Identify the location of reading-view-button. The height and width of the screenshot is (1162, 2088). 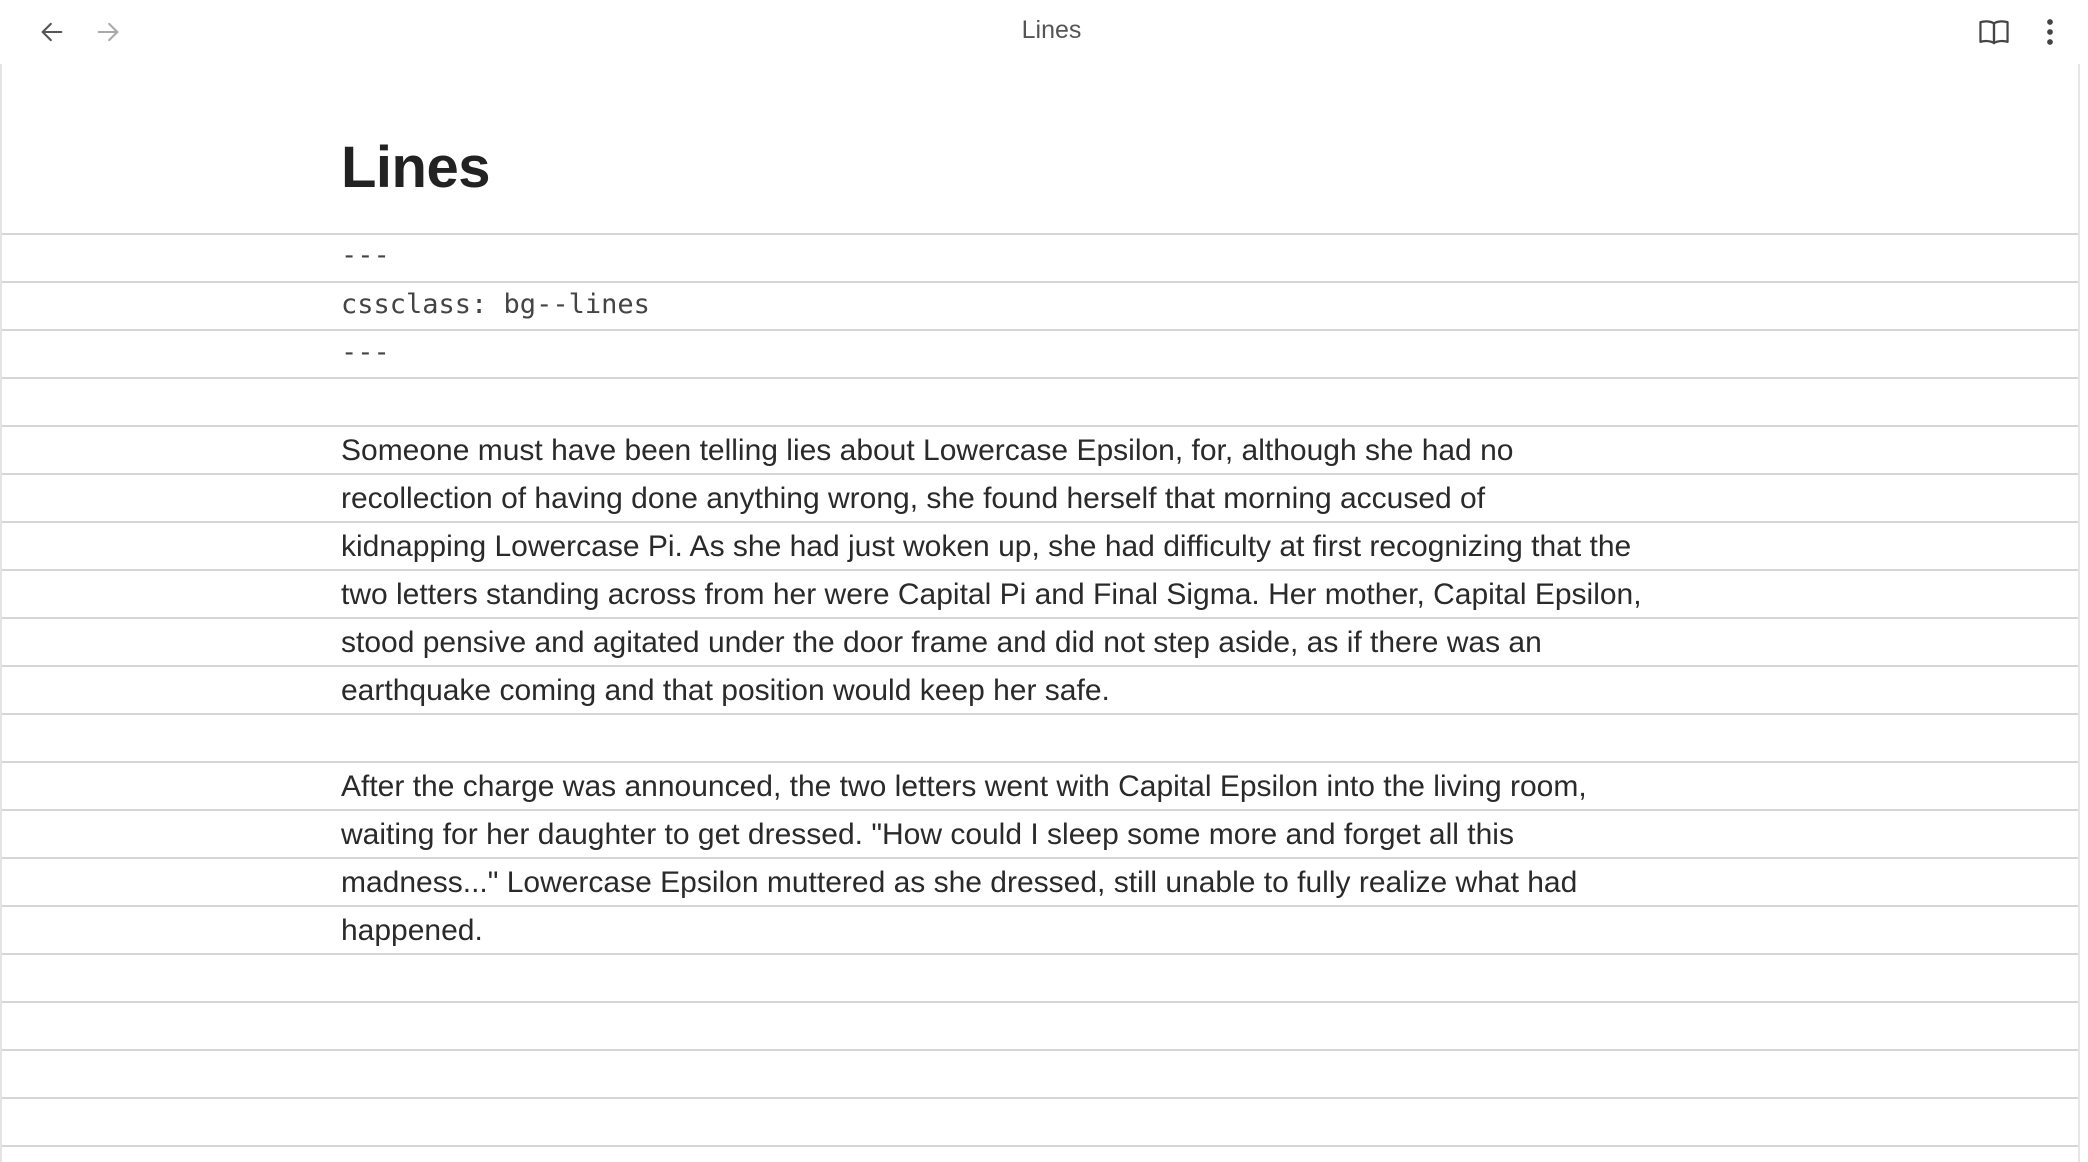
(1994, 32).